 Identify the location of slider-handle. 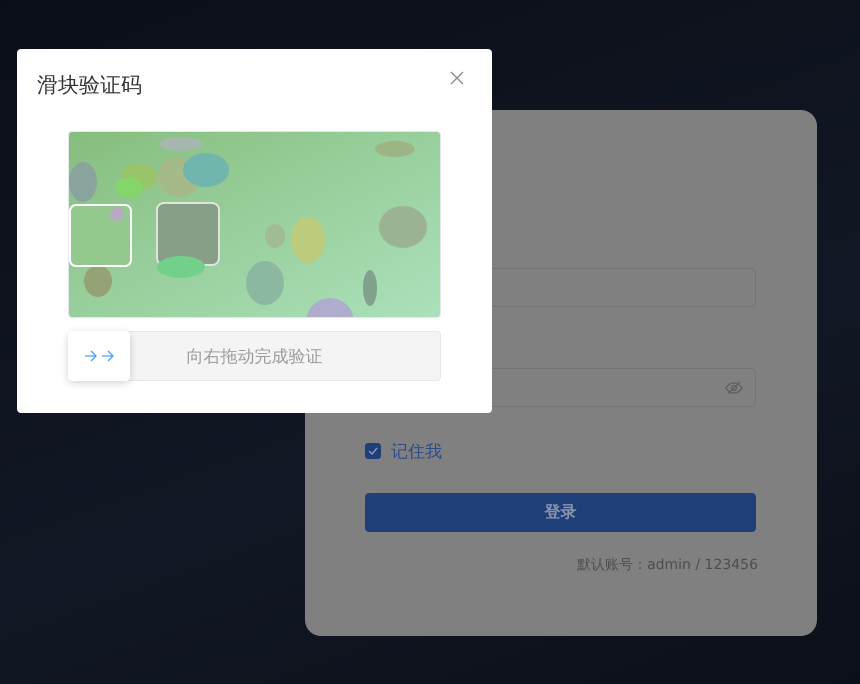
(99, 356).